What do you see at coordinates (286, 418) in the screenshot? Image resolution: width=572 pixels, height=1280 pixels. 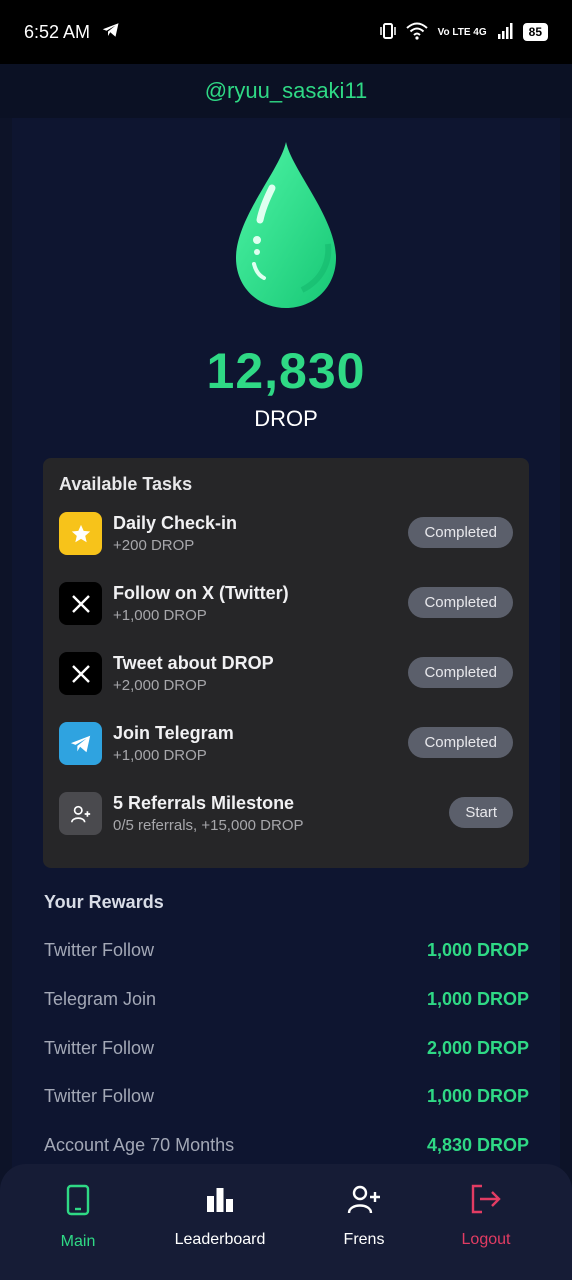 I see `balance-unit: DROP` at bounding box center [286, 418].